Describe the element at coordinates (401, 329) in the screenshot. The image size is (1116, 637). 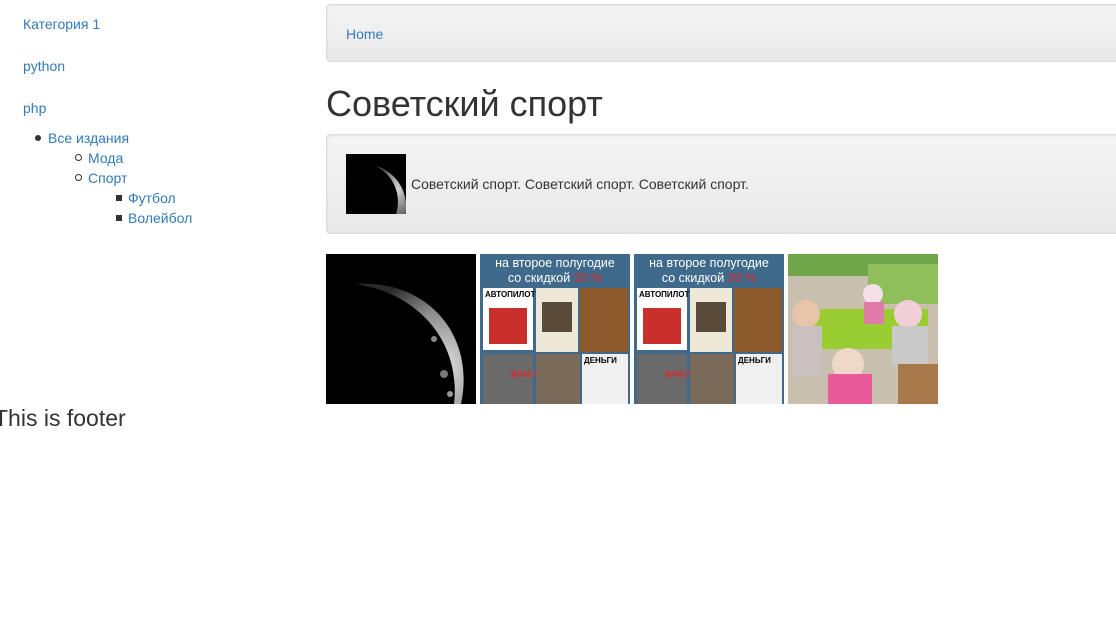
I see `moon-image` at that location.